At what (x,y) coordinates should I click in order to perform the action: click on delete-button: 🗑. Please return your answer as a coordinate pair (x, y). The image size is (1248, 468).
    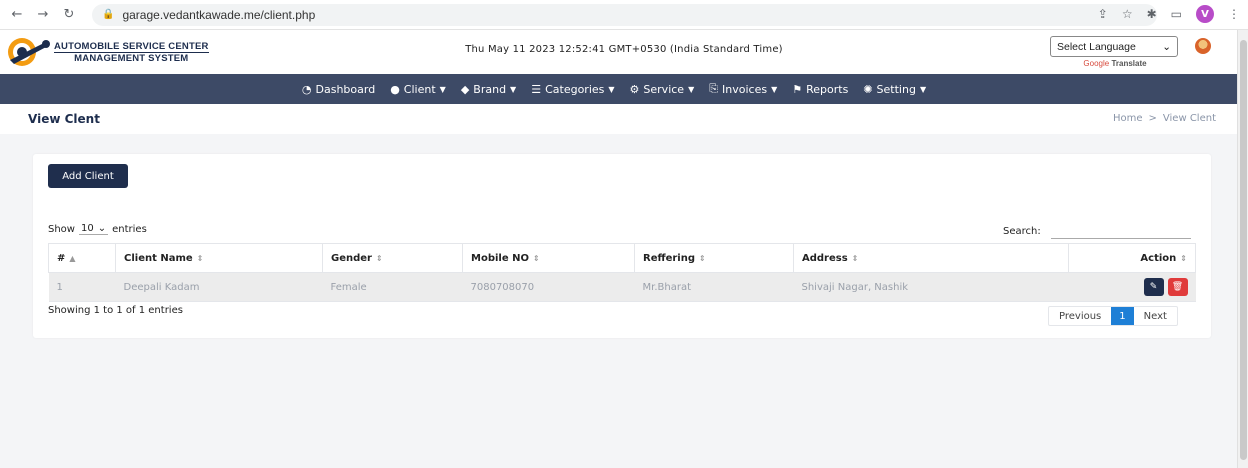
    Looking at the image, I should click on (1177, 287).